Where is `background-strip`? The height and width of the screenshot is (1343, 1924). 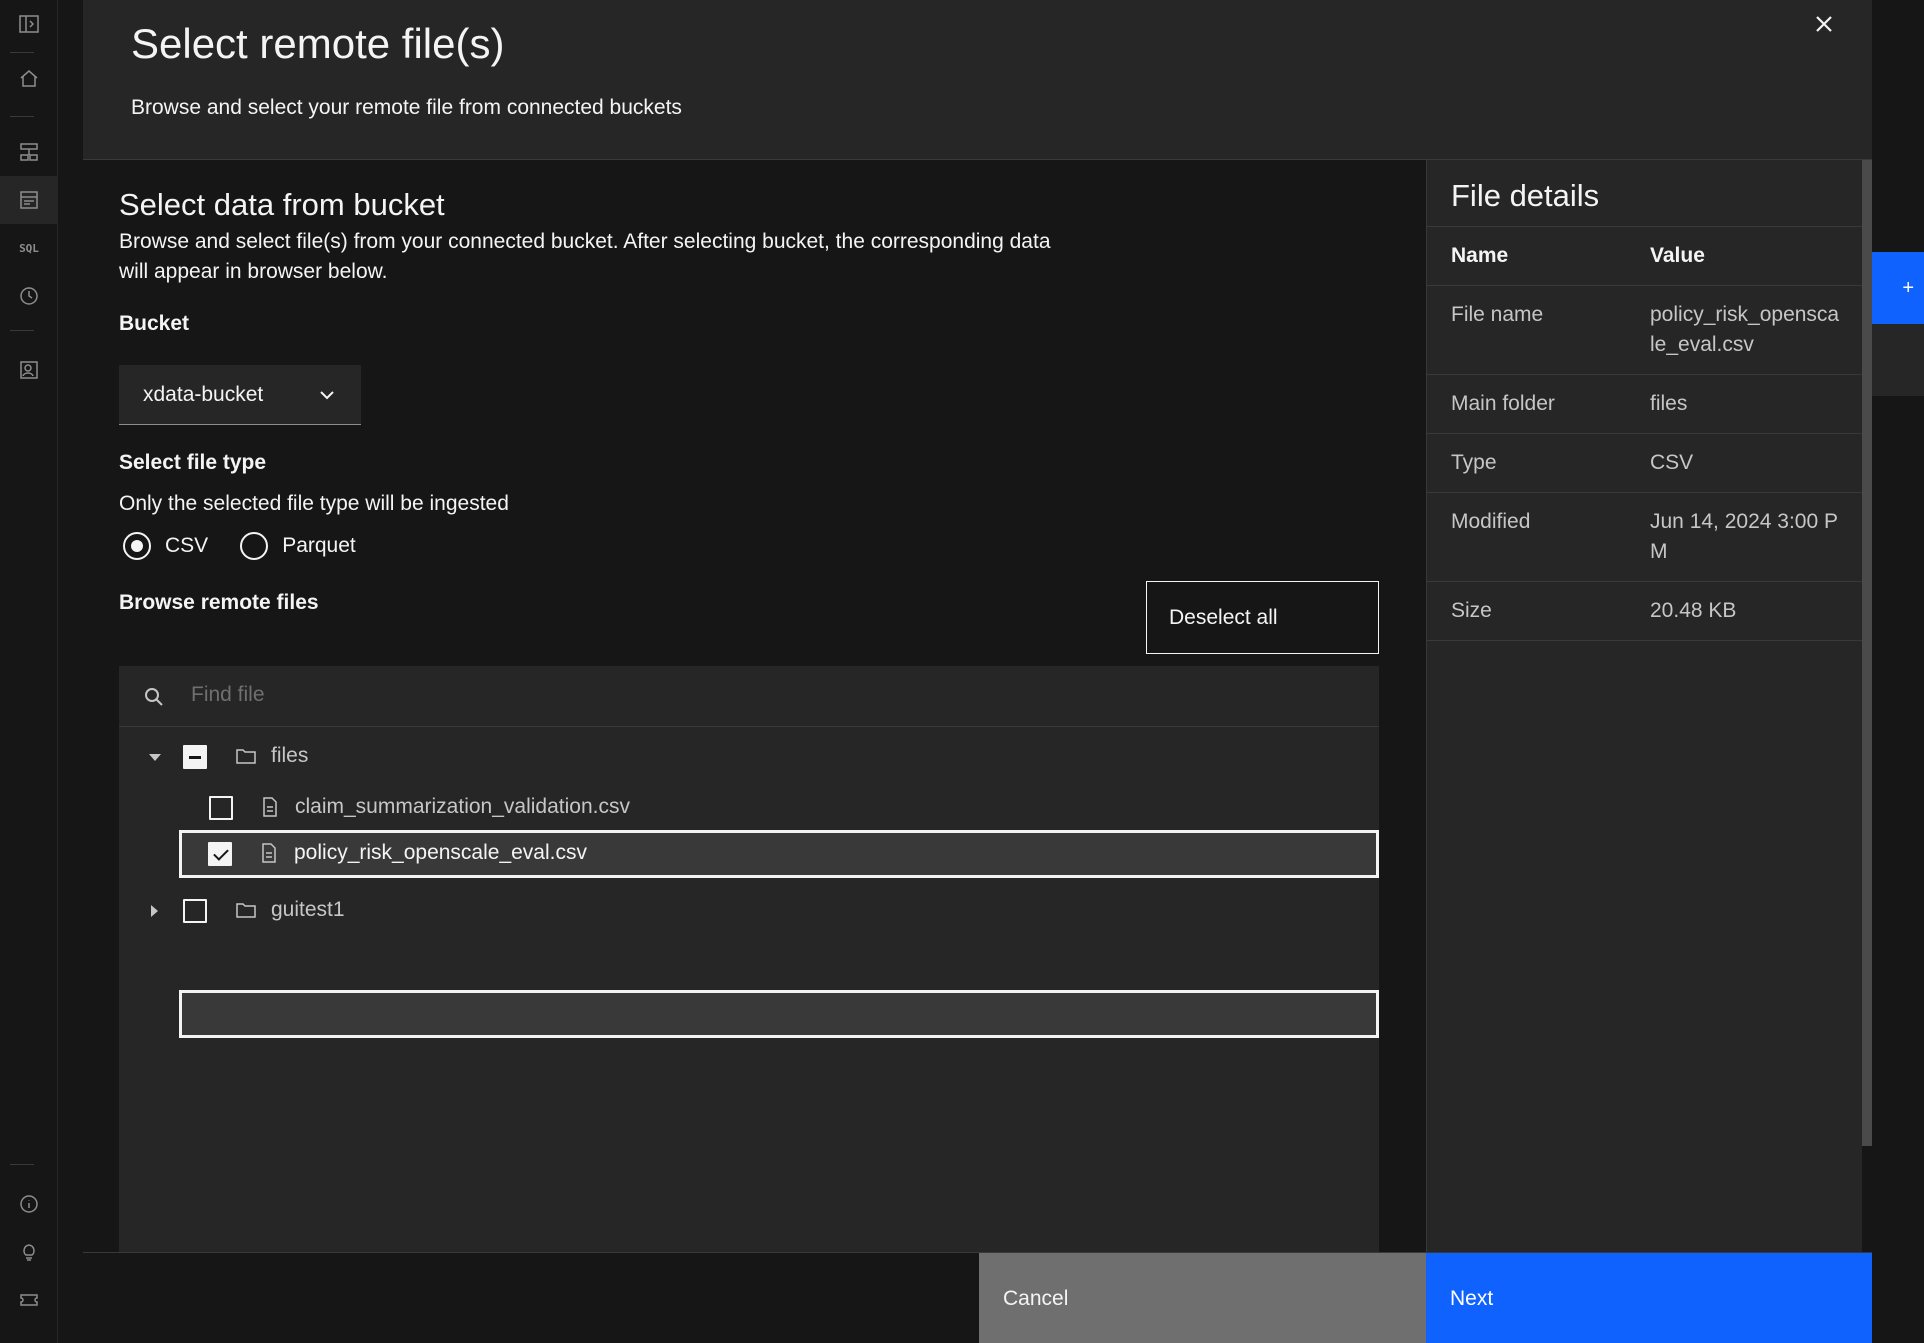
background-strip is located at coordinates (1898, 360).